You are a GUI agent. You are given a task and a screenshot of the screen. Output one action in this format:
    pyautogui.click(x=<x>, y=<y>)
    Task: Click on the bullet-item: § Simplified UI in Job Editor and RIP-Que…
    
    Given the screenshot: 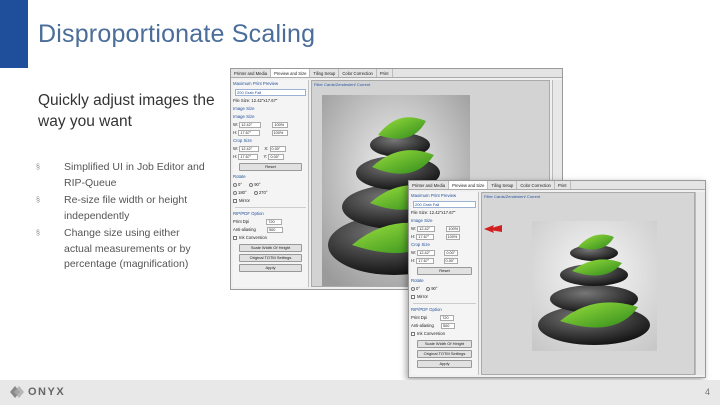 What is the action you would take?
    pyautogui.click(x=121, y=175)
    